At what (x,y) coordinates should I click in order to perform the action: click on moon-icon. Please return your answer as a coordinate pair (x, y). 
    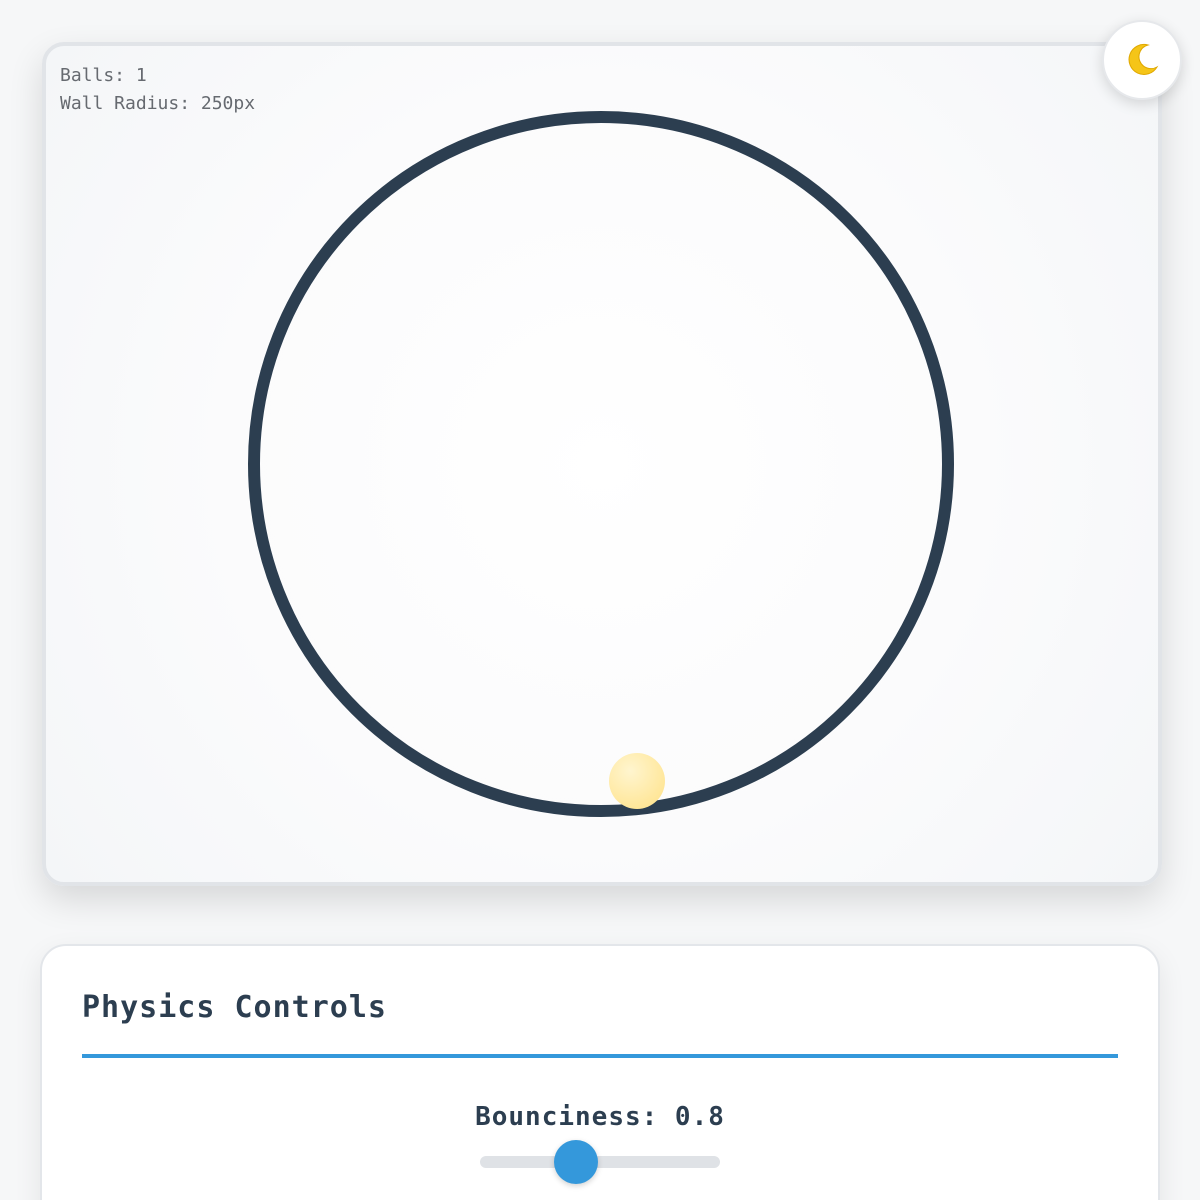
    Looking at the image, I should click on (1143, 59).